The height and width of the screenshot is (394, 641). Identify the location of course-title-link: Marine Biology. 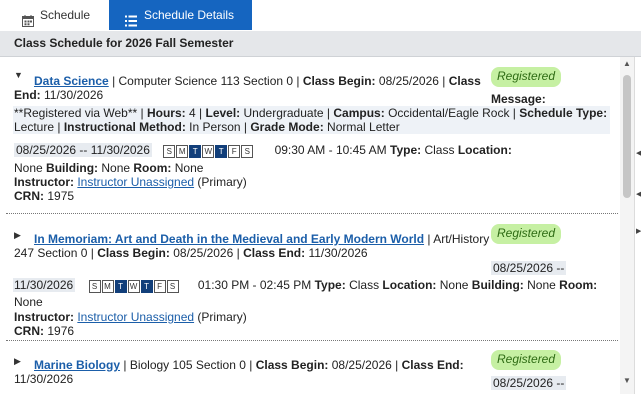
(77, 365).